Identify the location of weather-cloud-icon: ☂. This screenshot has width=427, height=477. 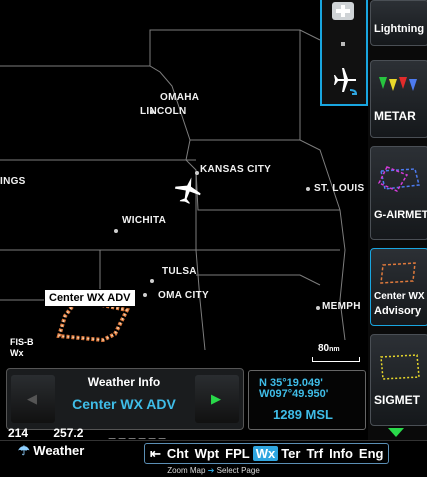
(24, 450).